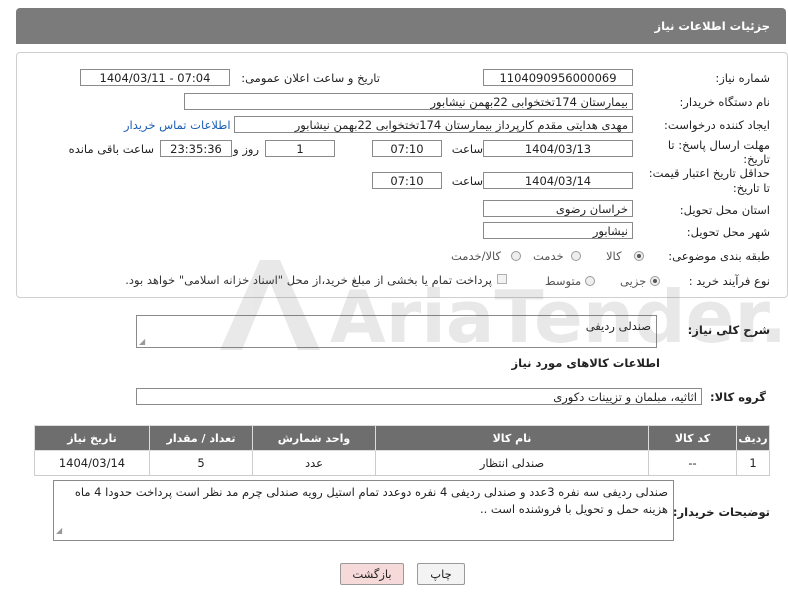 Image resolution: width=788 pixels, height=598 pixels. Describe the element at coordinates (692, 463) in the screenshot. I see `cell-code: --` at that location.